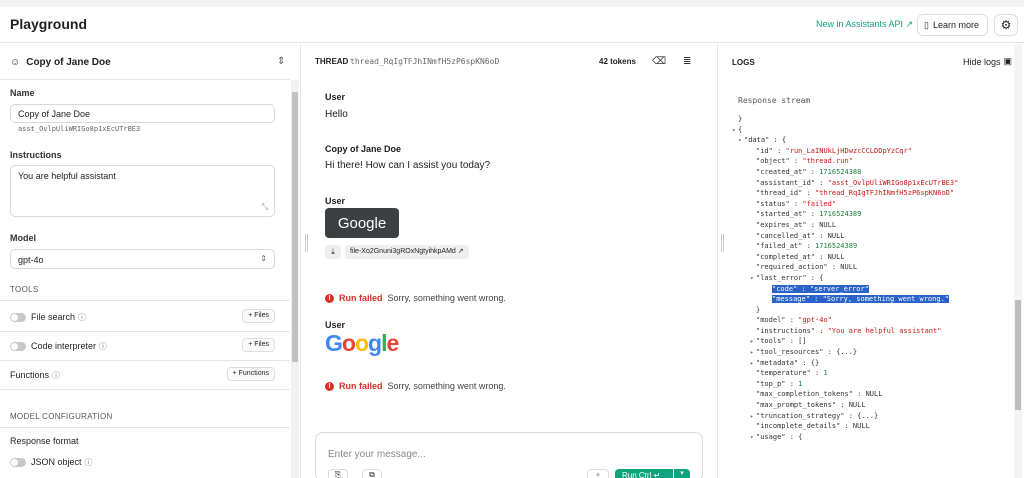 The height and width of the screenshot is (478, 1024). Describe the element at coordinates (885, 193) in the screenshot. I see `log-text: "thread_RqIgTFJhINmfH5zP6spKN6oD"` at that location.